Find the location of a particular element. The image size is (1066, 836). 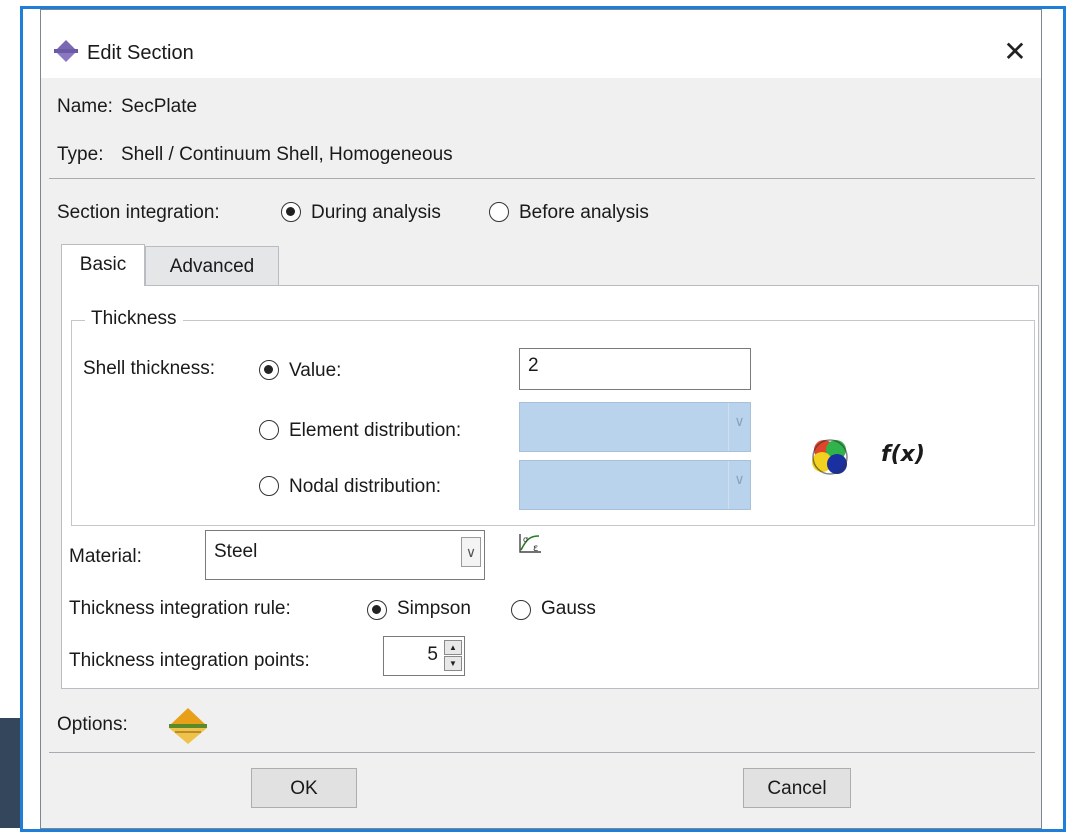

stress-strain-icon: ε σ is located at coordinates (531, 544).